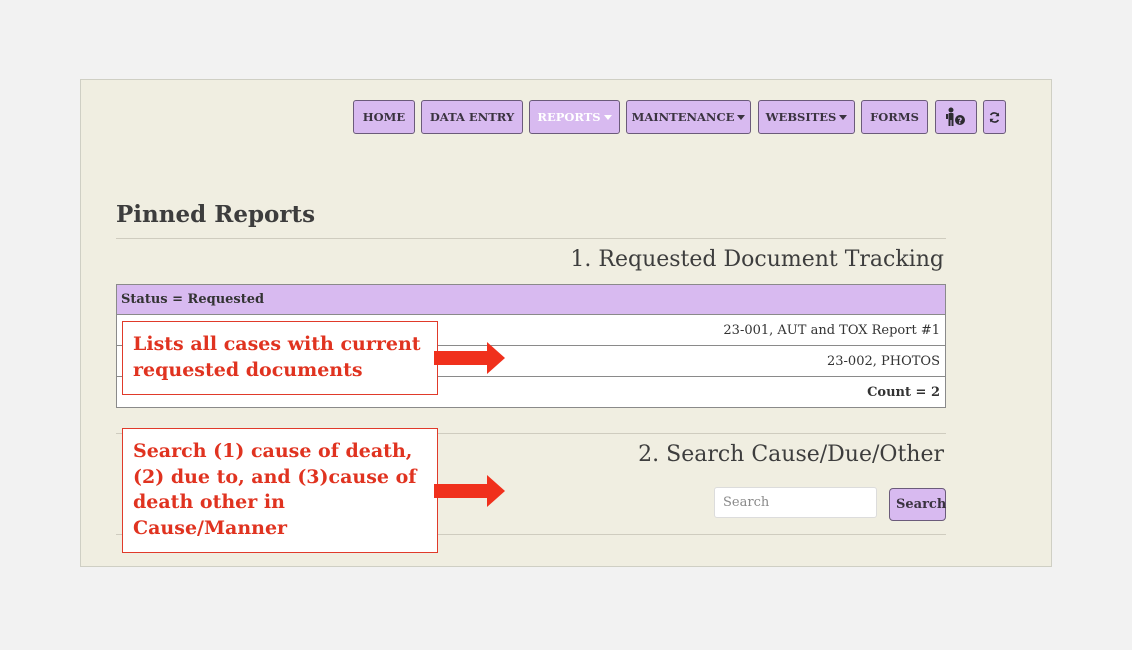  Describe the element at coordinates (883, 361) in the screenshot. I see `case-link: 23-002, PHOTOS` at that location.